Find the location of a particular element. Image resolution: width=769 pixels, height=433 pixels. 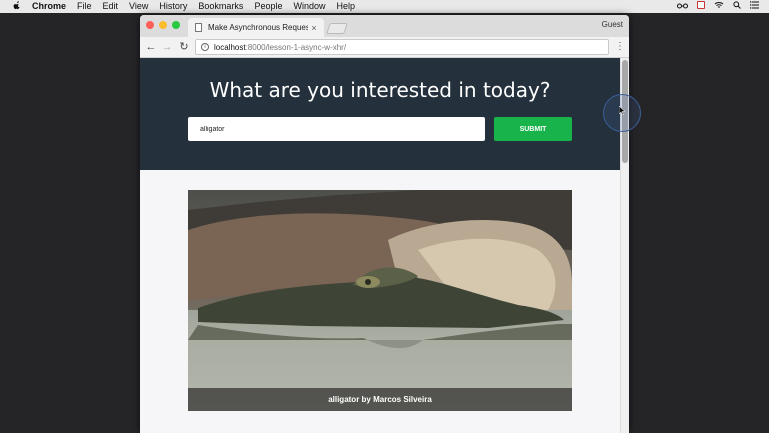

address-bar: i localhost :8000/lesson-1-async-w-xhr/ is located at coordinates (402, 47).